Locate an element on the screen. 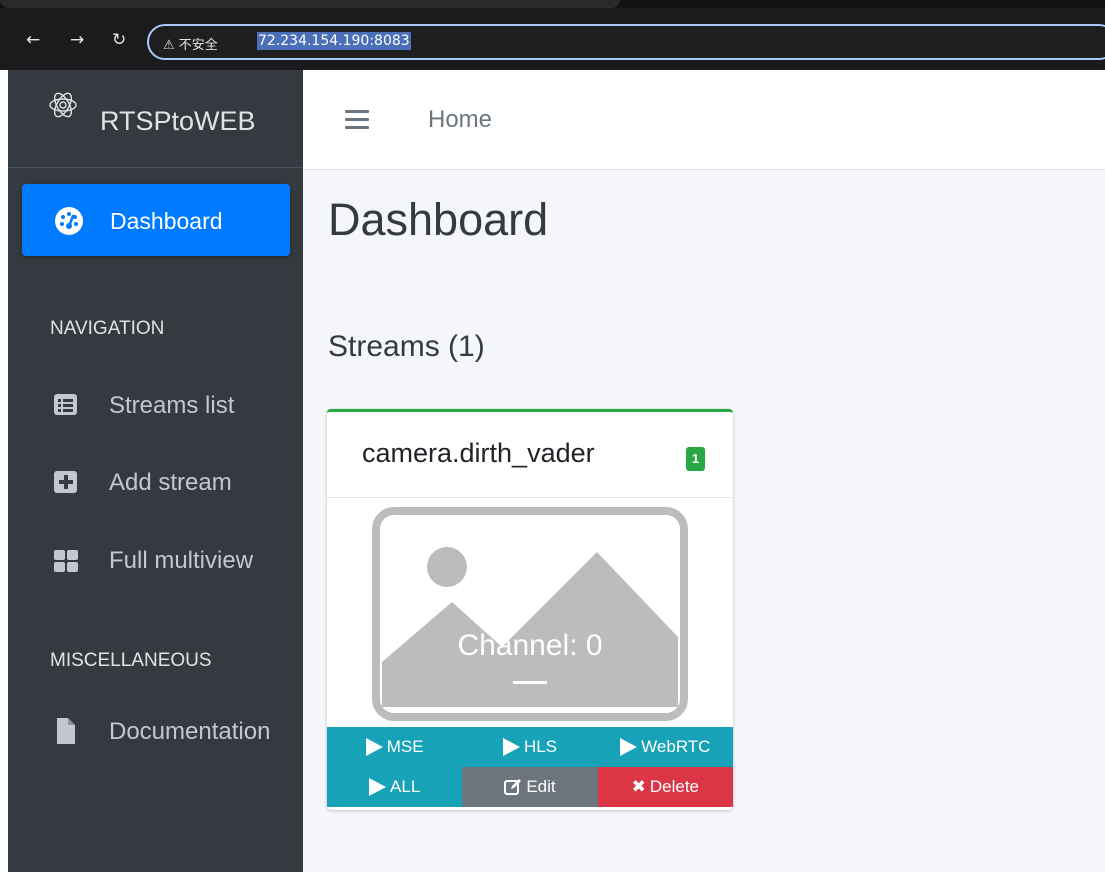 Image resolution: width=1105 pixels, height=872 pixels. play-all-button: ALL is located at coordinates (395, 787).